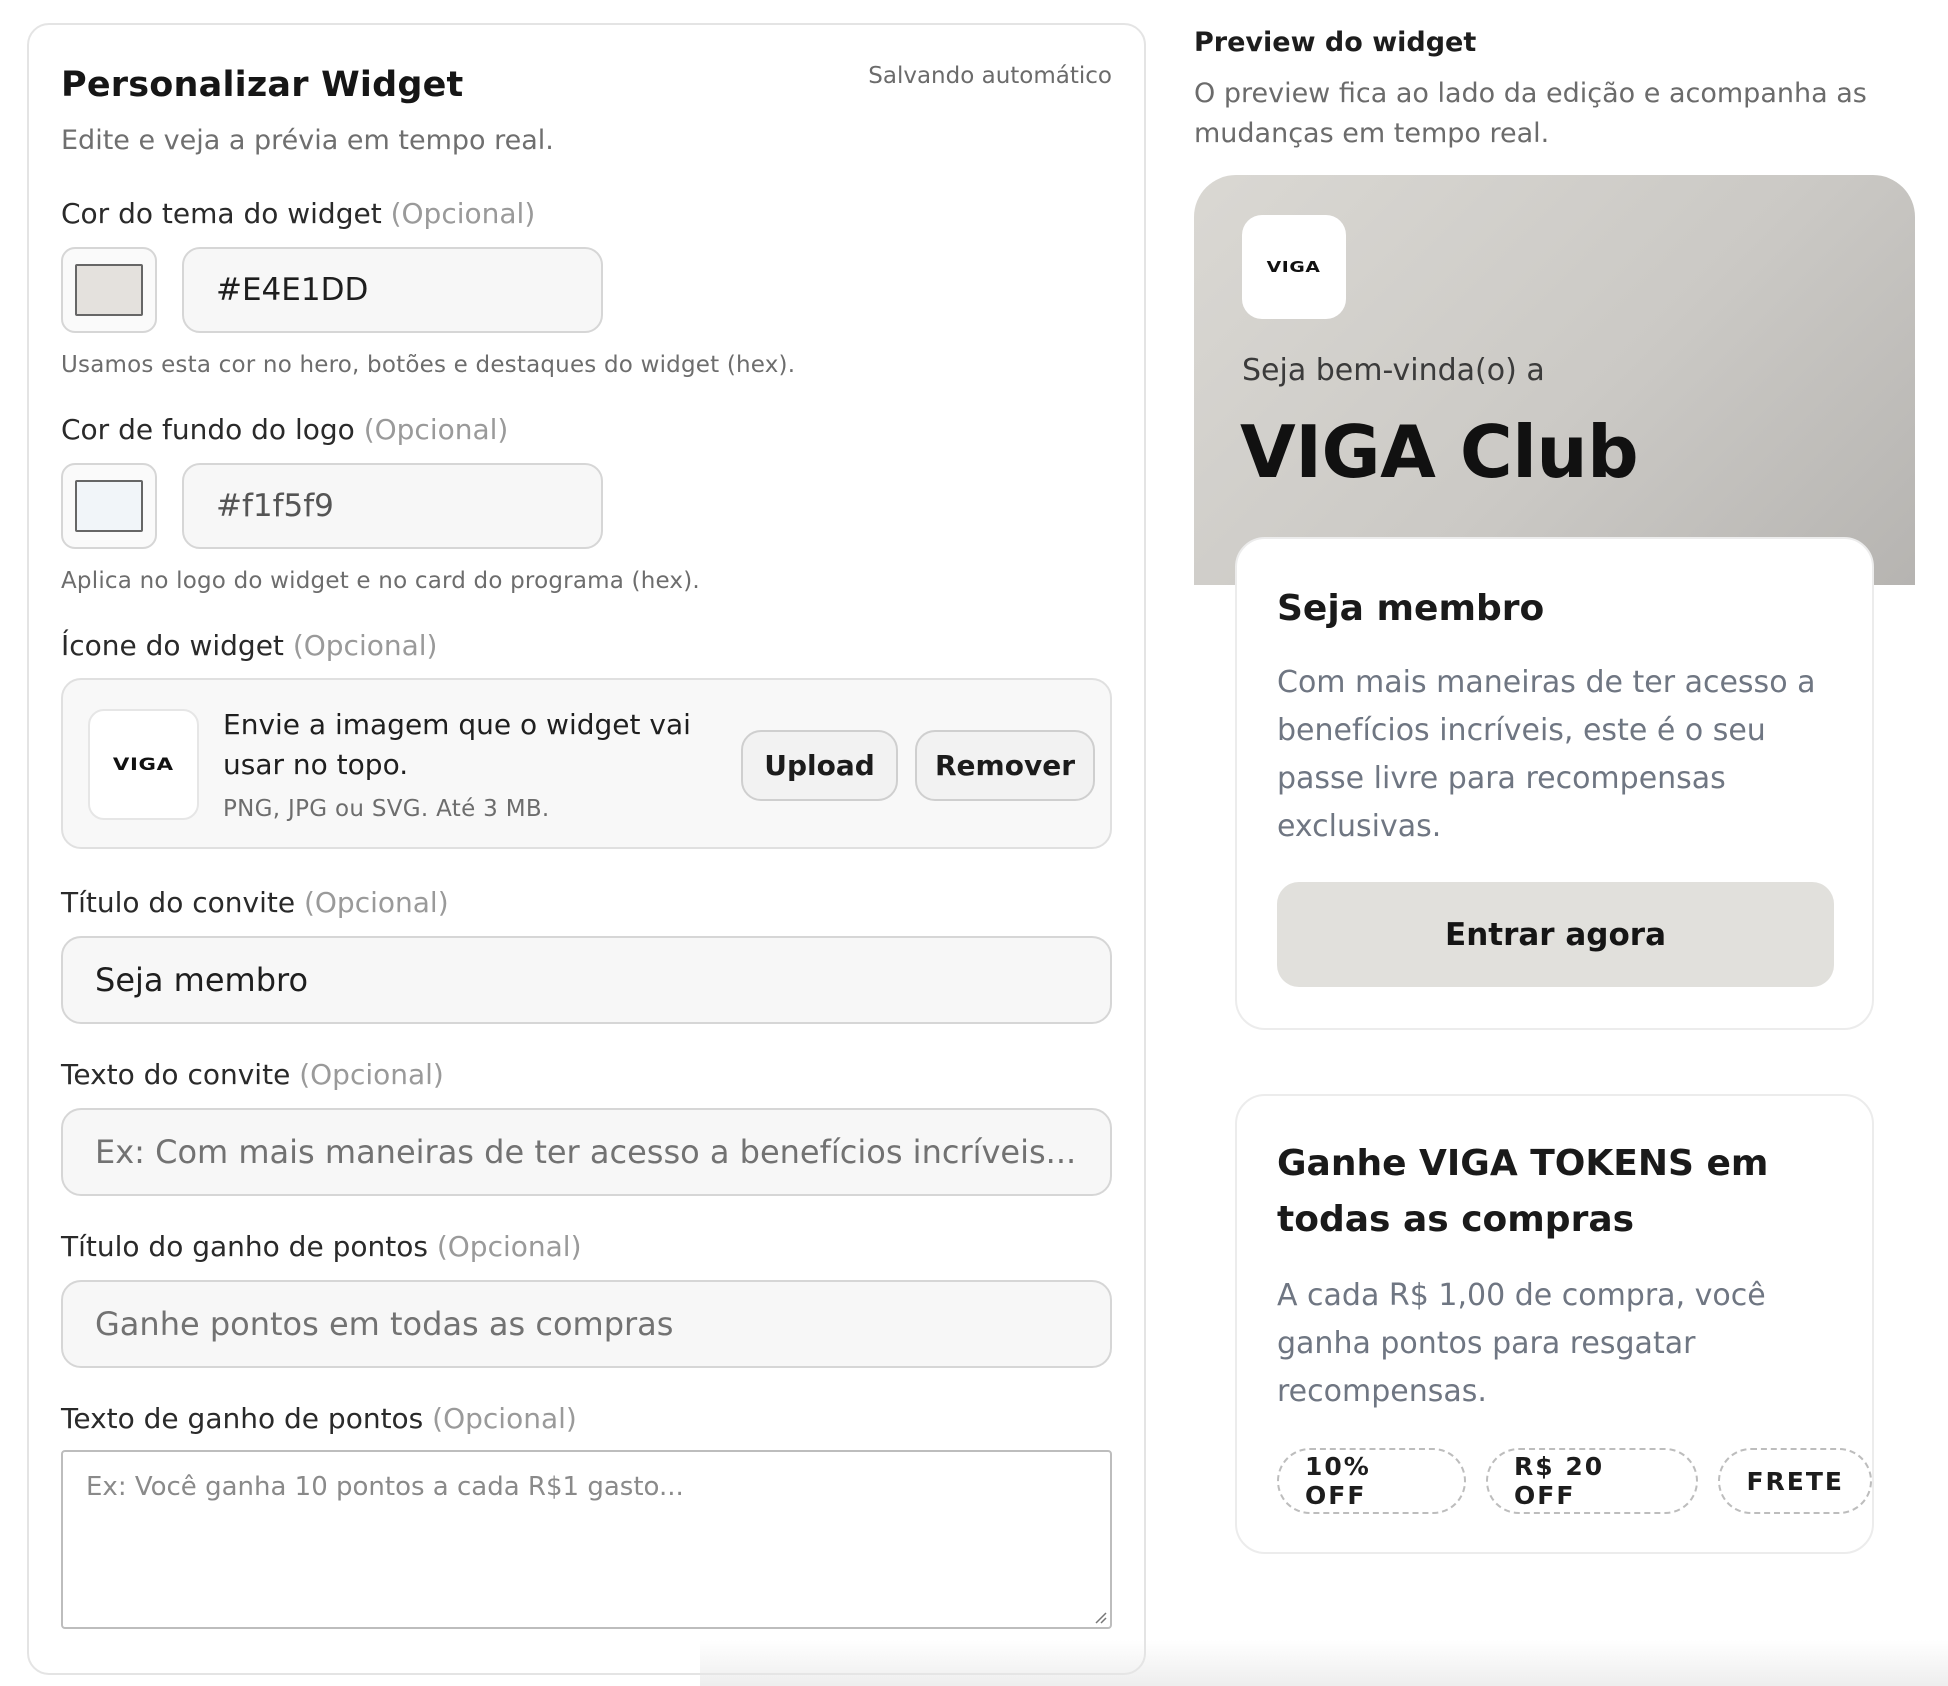 This screenshot has height=1686, width=1948. I want to click on theme-color-label: Cor do tema do widget (Opcional), so click(298, 213).